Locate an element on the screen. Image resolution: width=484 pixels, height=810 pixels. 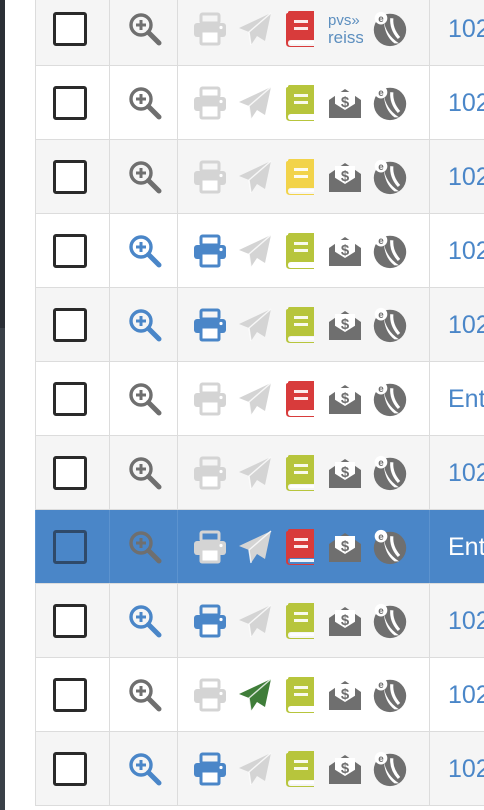
checkbox-cell is located at coordinates (72, 102).